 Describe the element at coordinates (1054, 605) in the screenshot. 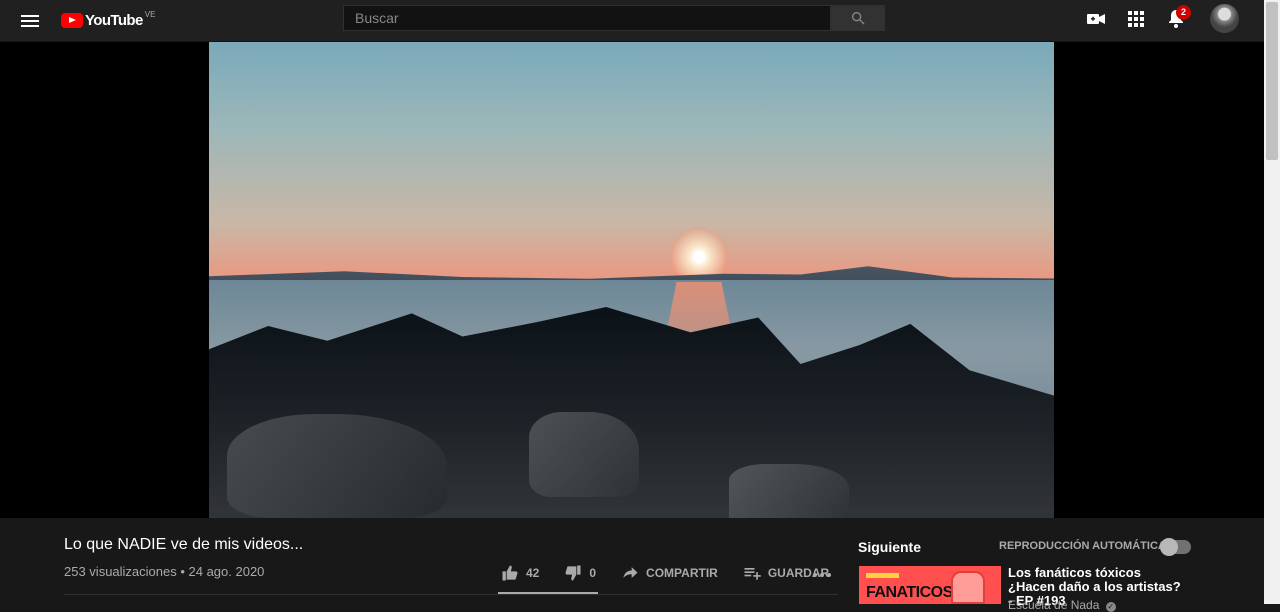

I see `channel-name: Escuela de Nada` at that location.